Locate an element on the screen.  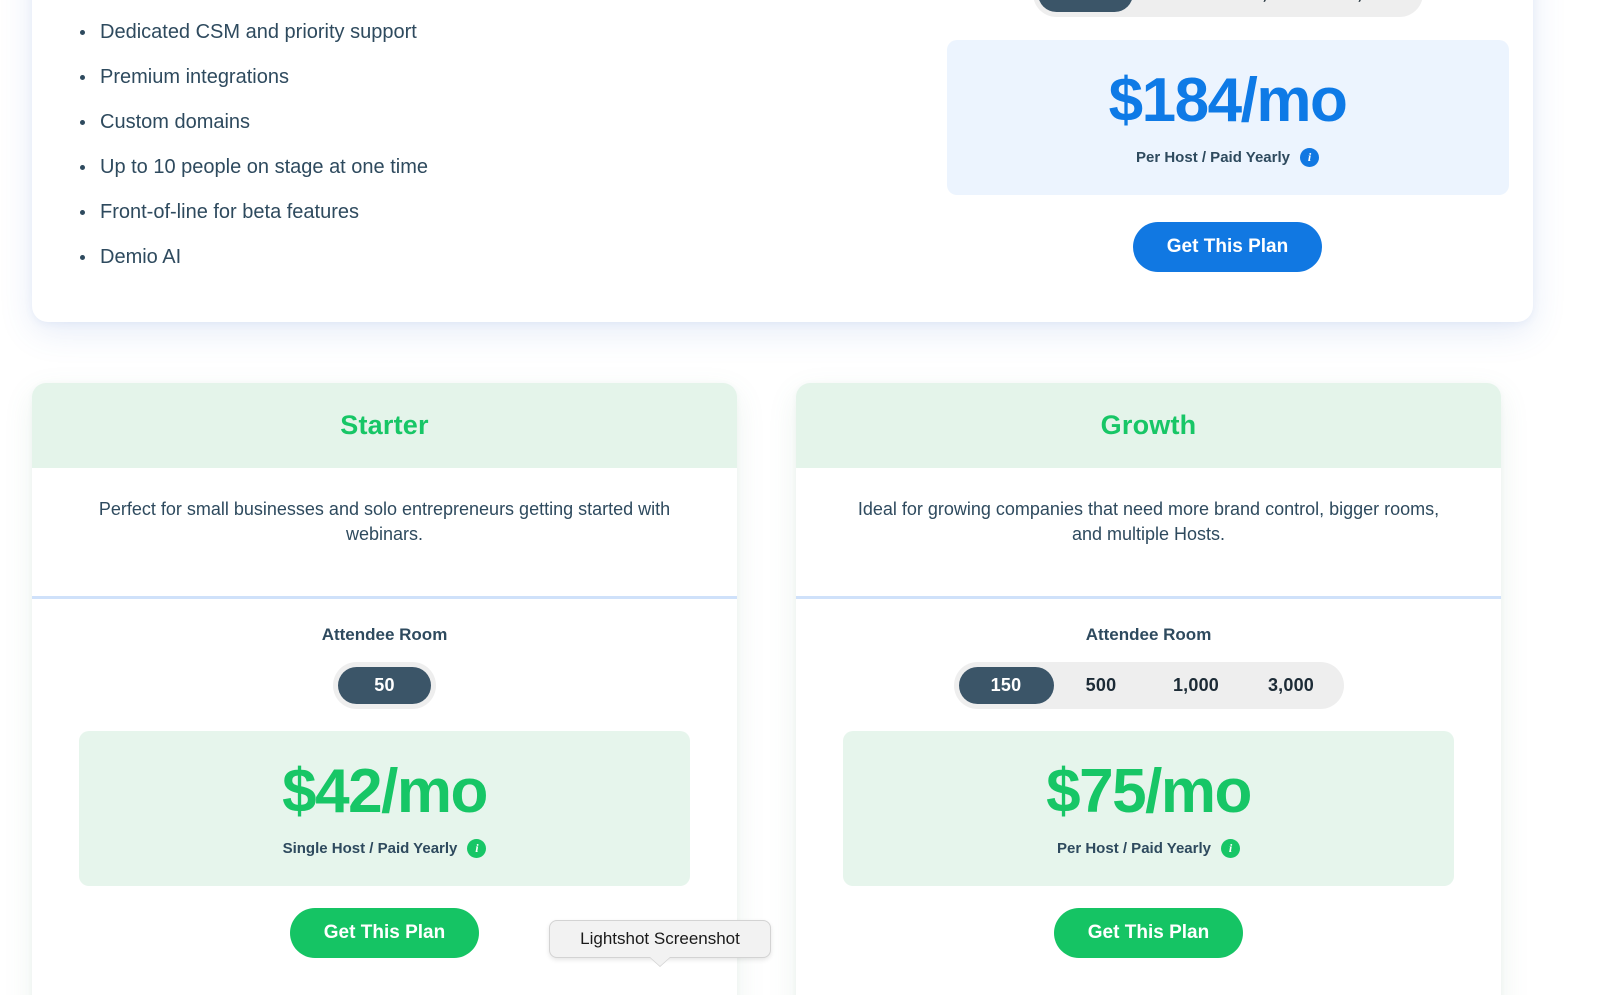
page-title: Growth is located at coordinates (1148, 425).